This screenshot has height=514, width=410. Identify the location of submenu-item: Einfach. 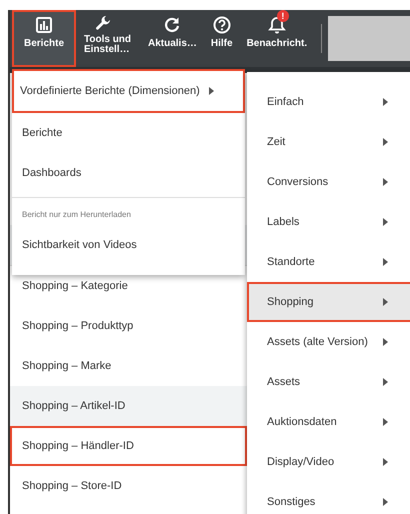
(328, 102).